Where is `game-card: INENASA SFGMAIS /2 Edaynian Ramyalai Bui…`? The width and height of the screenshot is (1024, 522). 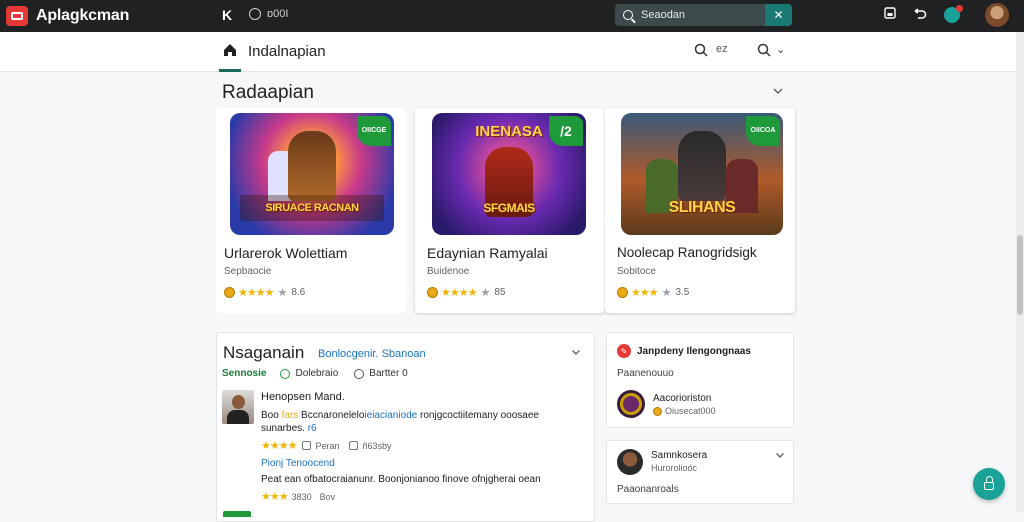 game-card: INENASA SFGMAIS /2 Edaynian Ramyalai Bui… is located at coordinates (510, 210).